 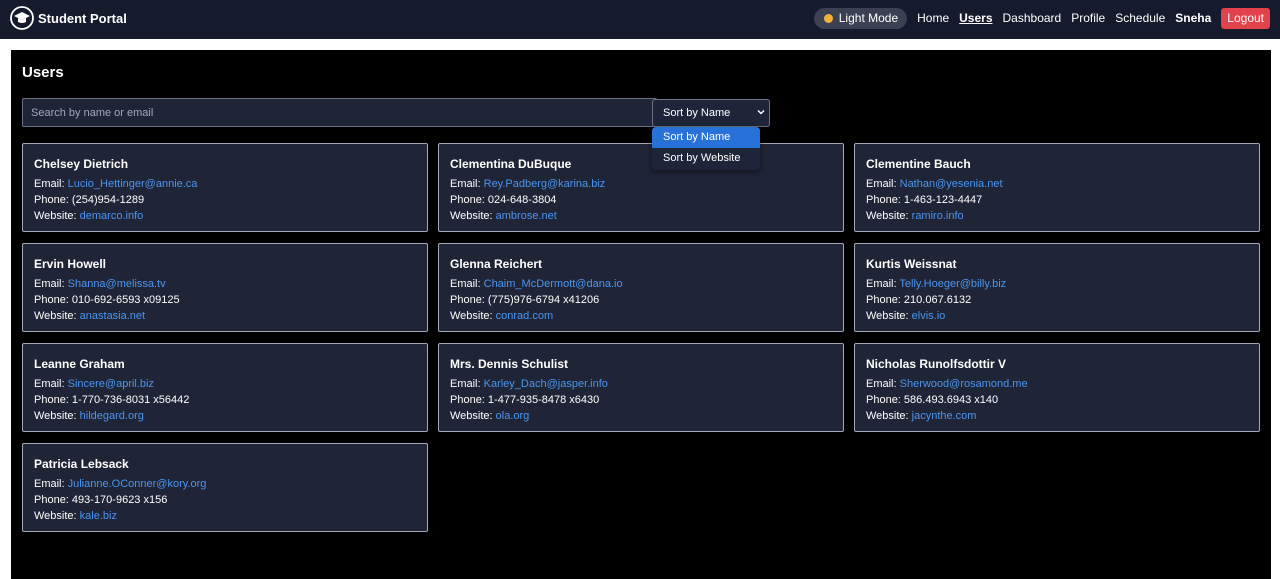 What do you see at coordinates (68, 18) in the screenshot?
I see `brand: Student Portal` at bounding box center [68, 18].